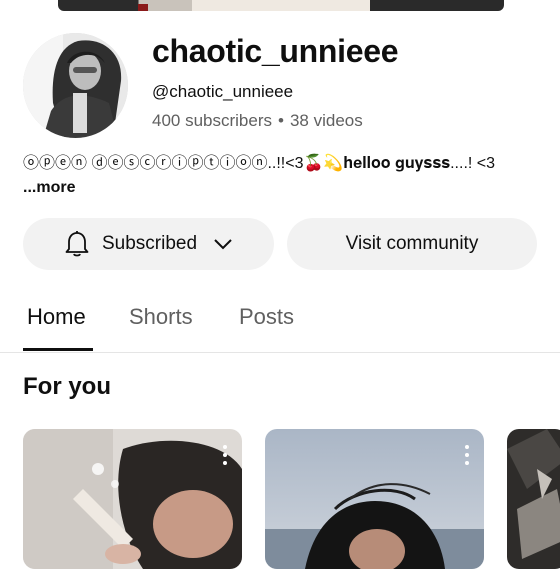 This screenshot has height=569, width=560. I want to click on bell-icon, so click(77, 244).